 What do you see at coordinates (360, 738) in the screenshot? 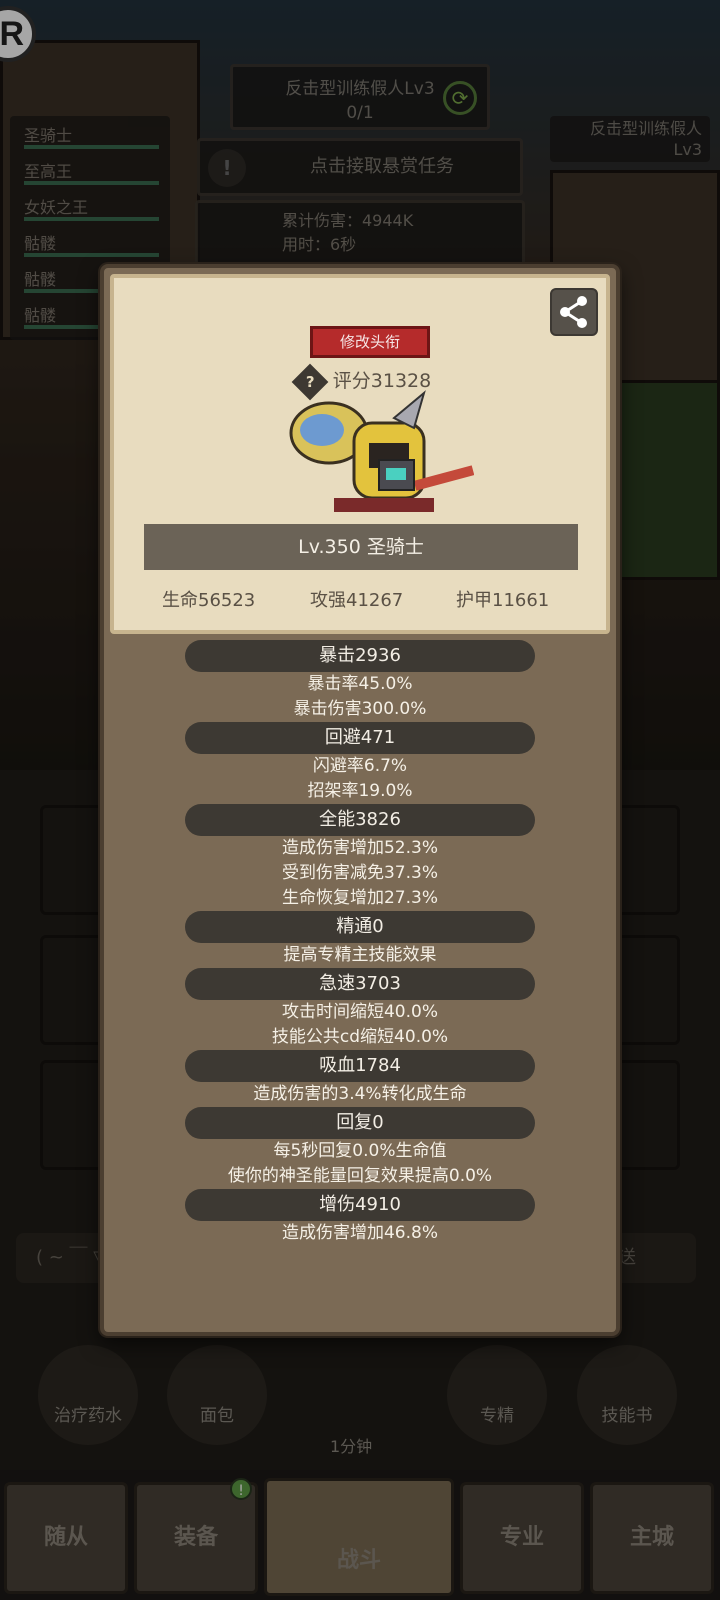
I see `stat-header: 回避471` at bounding box center [360, 738].